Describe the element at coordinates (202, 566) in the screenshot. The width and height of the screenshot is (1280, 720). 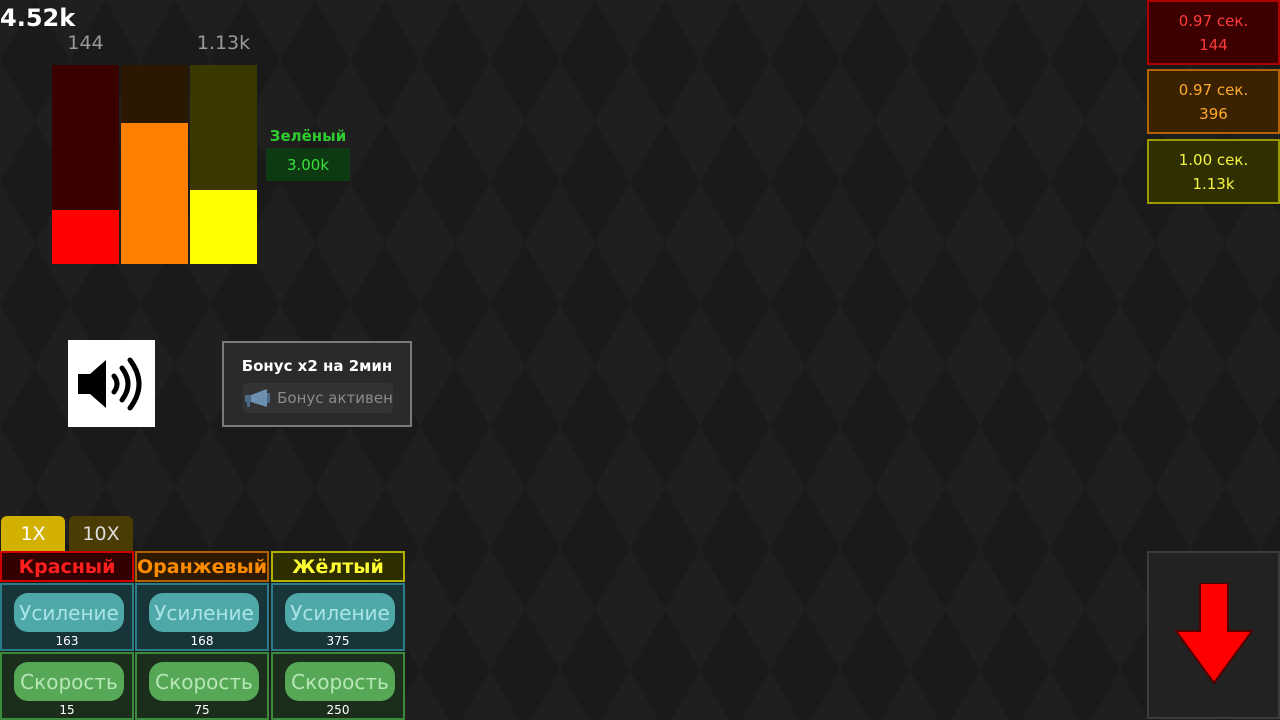
I see `column-header-orange: Оранжевый` at that location.